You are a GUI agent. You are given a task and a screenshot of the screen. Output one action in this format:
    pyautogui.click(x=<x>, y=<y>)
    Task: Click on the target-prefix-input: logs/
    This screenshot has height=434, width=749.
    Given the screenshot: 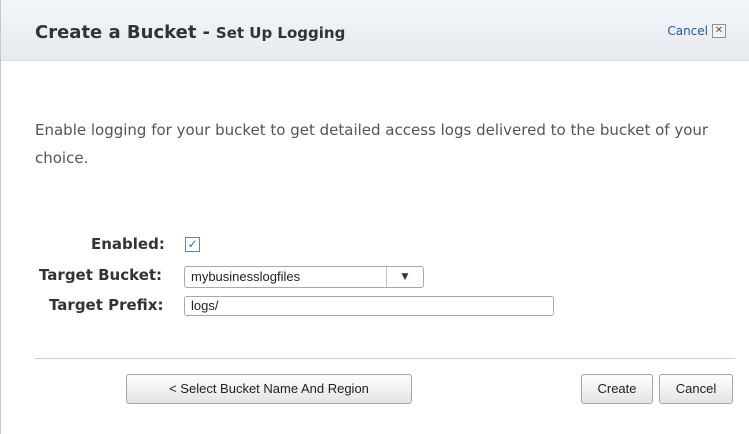 What is the action you would take?
    pyautogui.click(x=369, y=306)
    